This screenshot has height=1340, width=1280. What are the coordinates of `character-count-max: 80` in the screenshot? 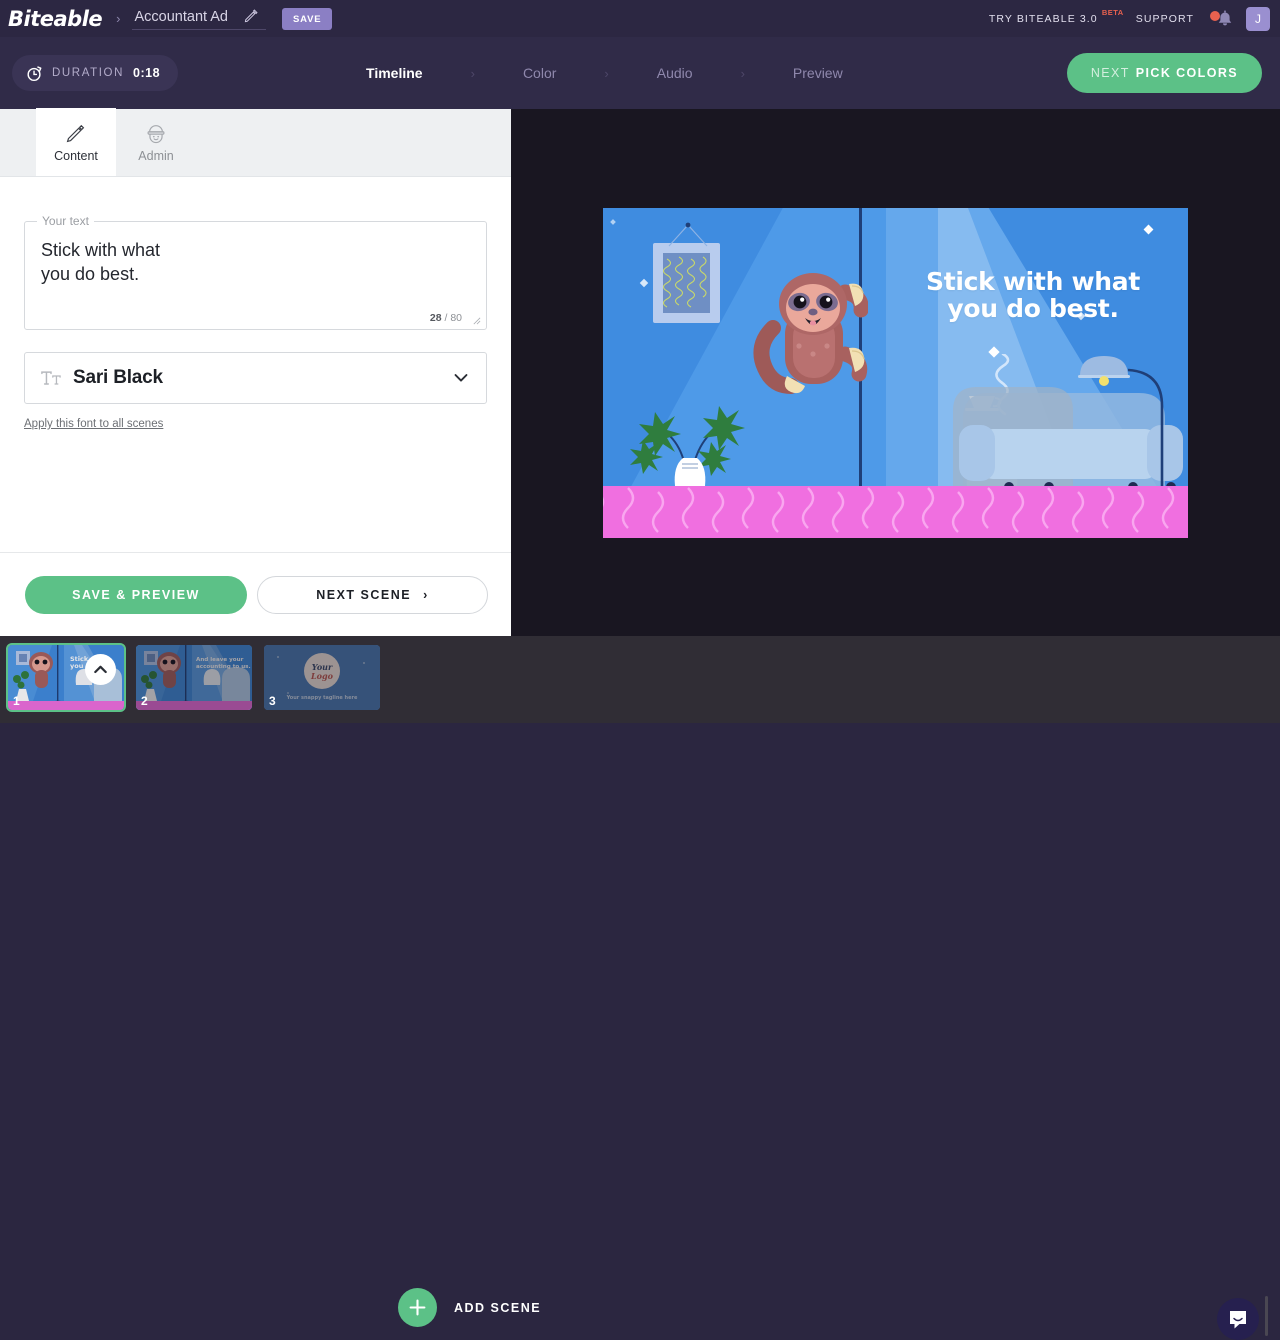 It's located at (456, 318).